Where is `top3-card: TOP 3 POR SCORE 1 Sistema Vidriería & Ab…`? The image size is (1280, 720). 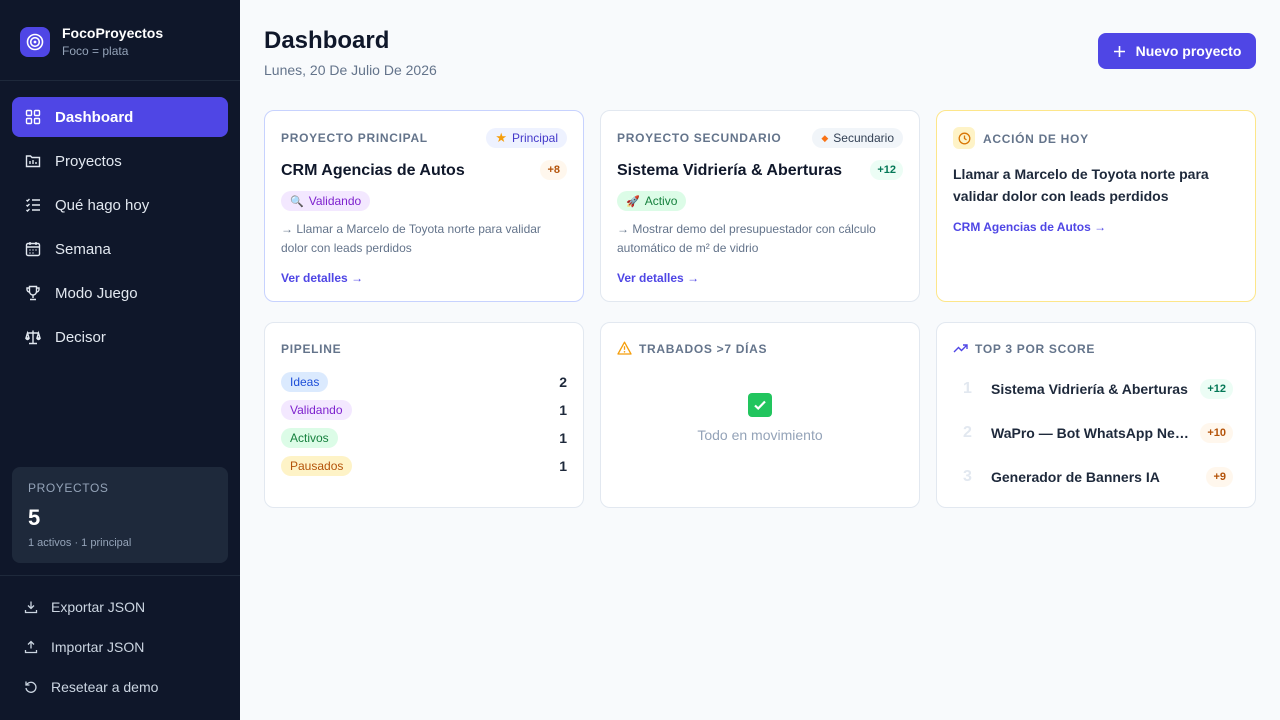 top3-card: TOP 3 POR SCORE 1 Sistema Vidriería & Ab… is located at coordinates (1096, 415).